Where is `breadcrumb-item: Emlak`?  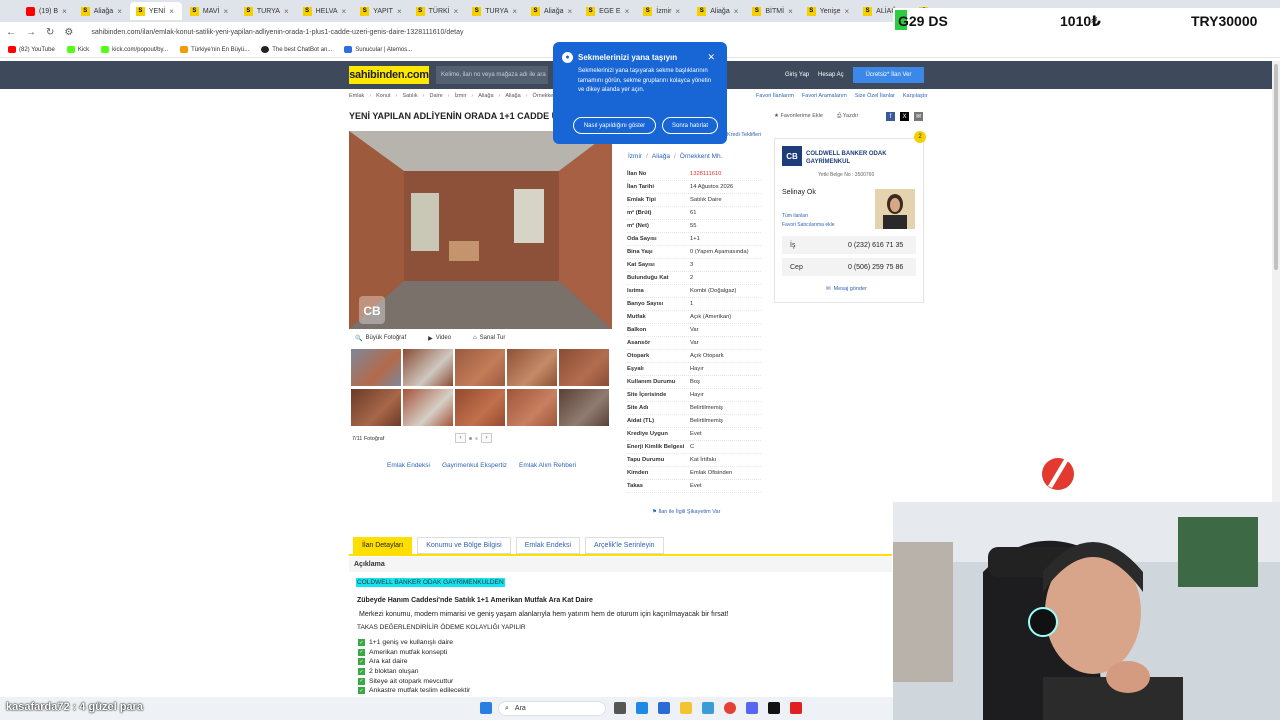
breadcrumb-item: Emlak is located at coordinates (356, 96).